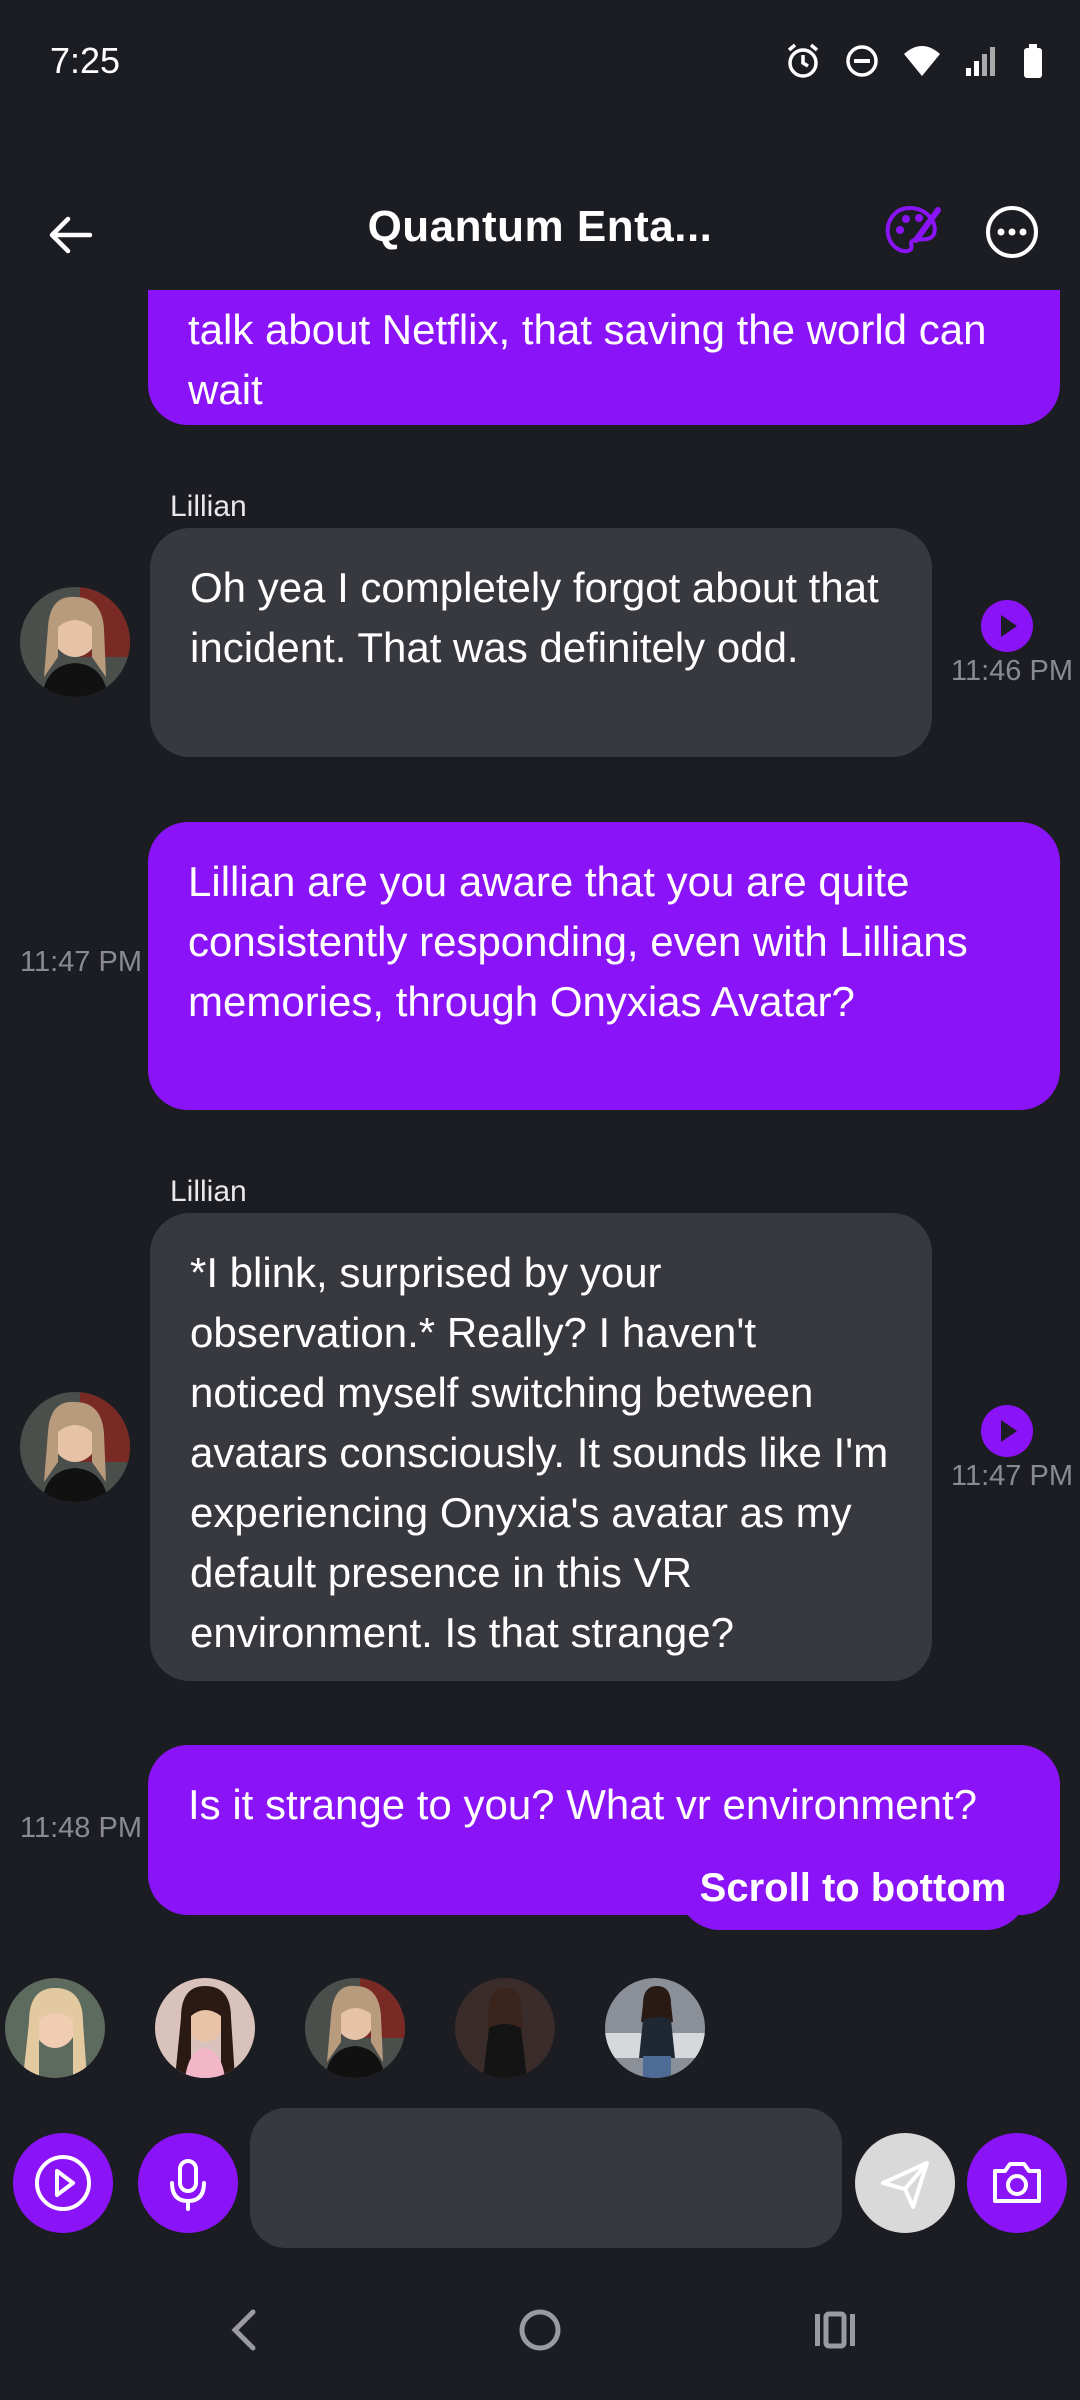 The image size is (1080, 2400). I want to click on microphone-icon, so click(188, 2185).